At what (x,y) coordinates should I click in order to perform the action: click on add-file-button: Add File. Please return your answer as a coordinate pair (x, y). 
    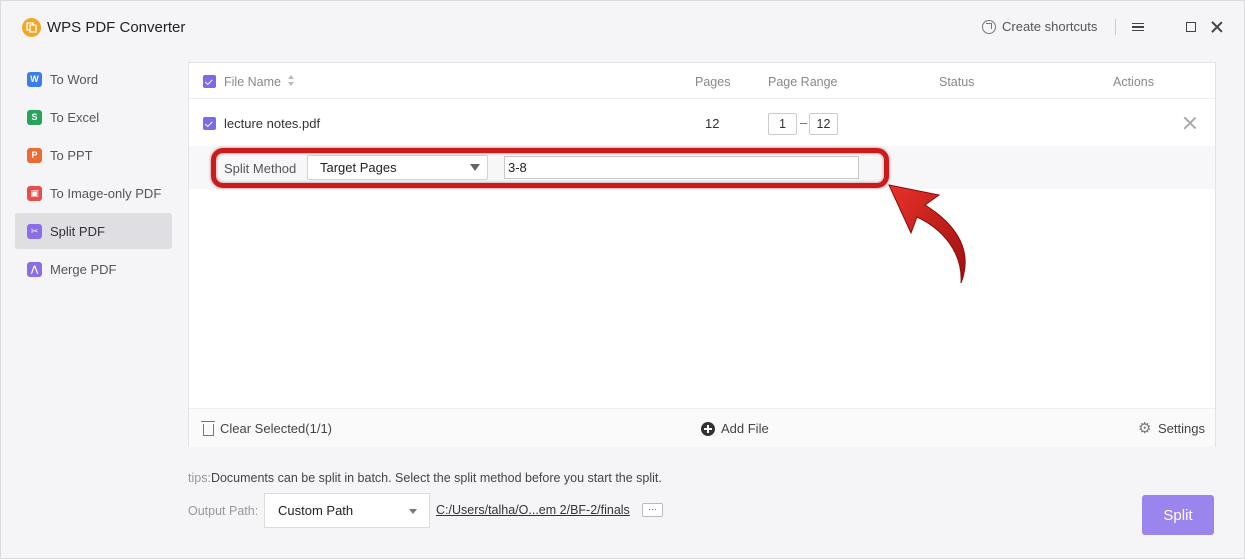
    Looking at the image, I should click on (735, 428).